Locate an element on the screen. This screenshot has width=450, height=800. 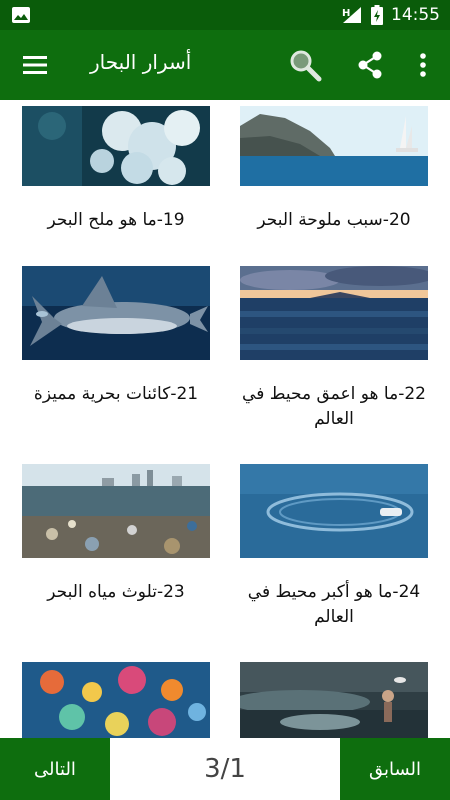
signal-h-icon: H is located at coordinates (351, 15).